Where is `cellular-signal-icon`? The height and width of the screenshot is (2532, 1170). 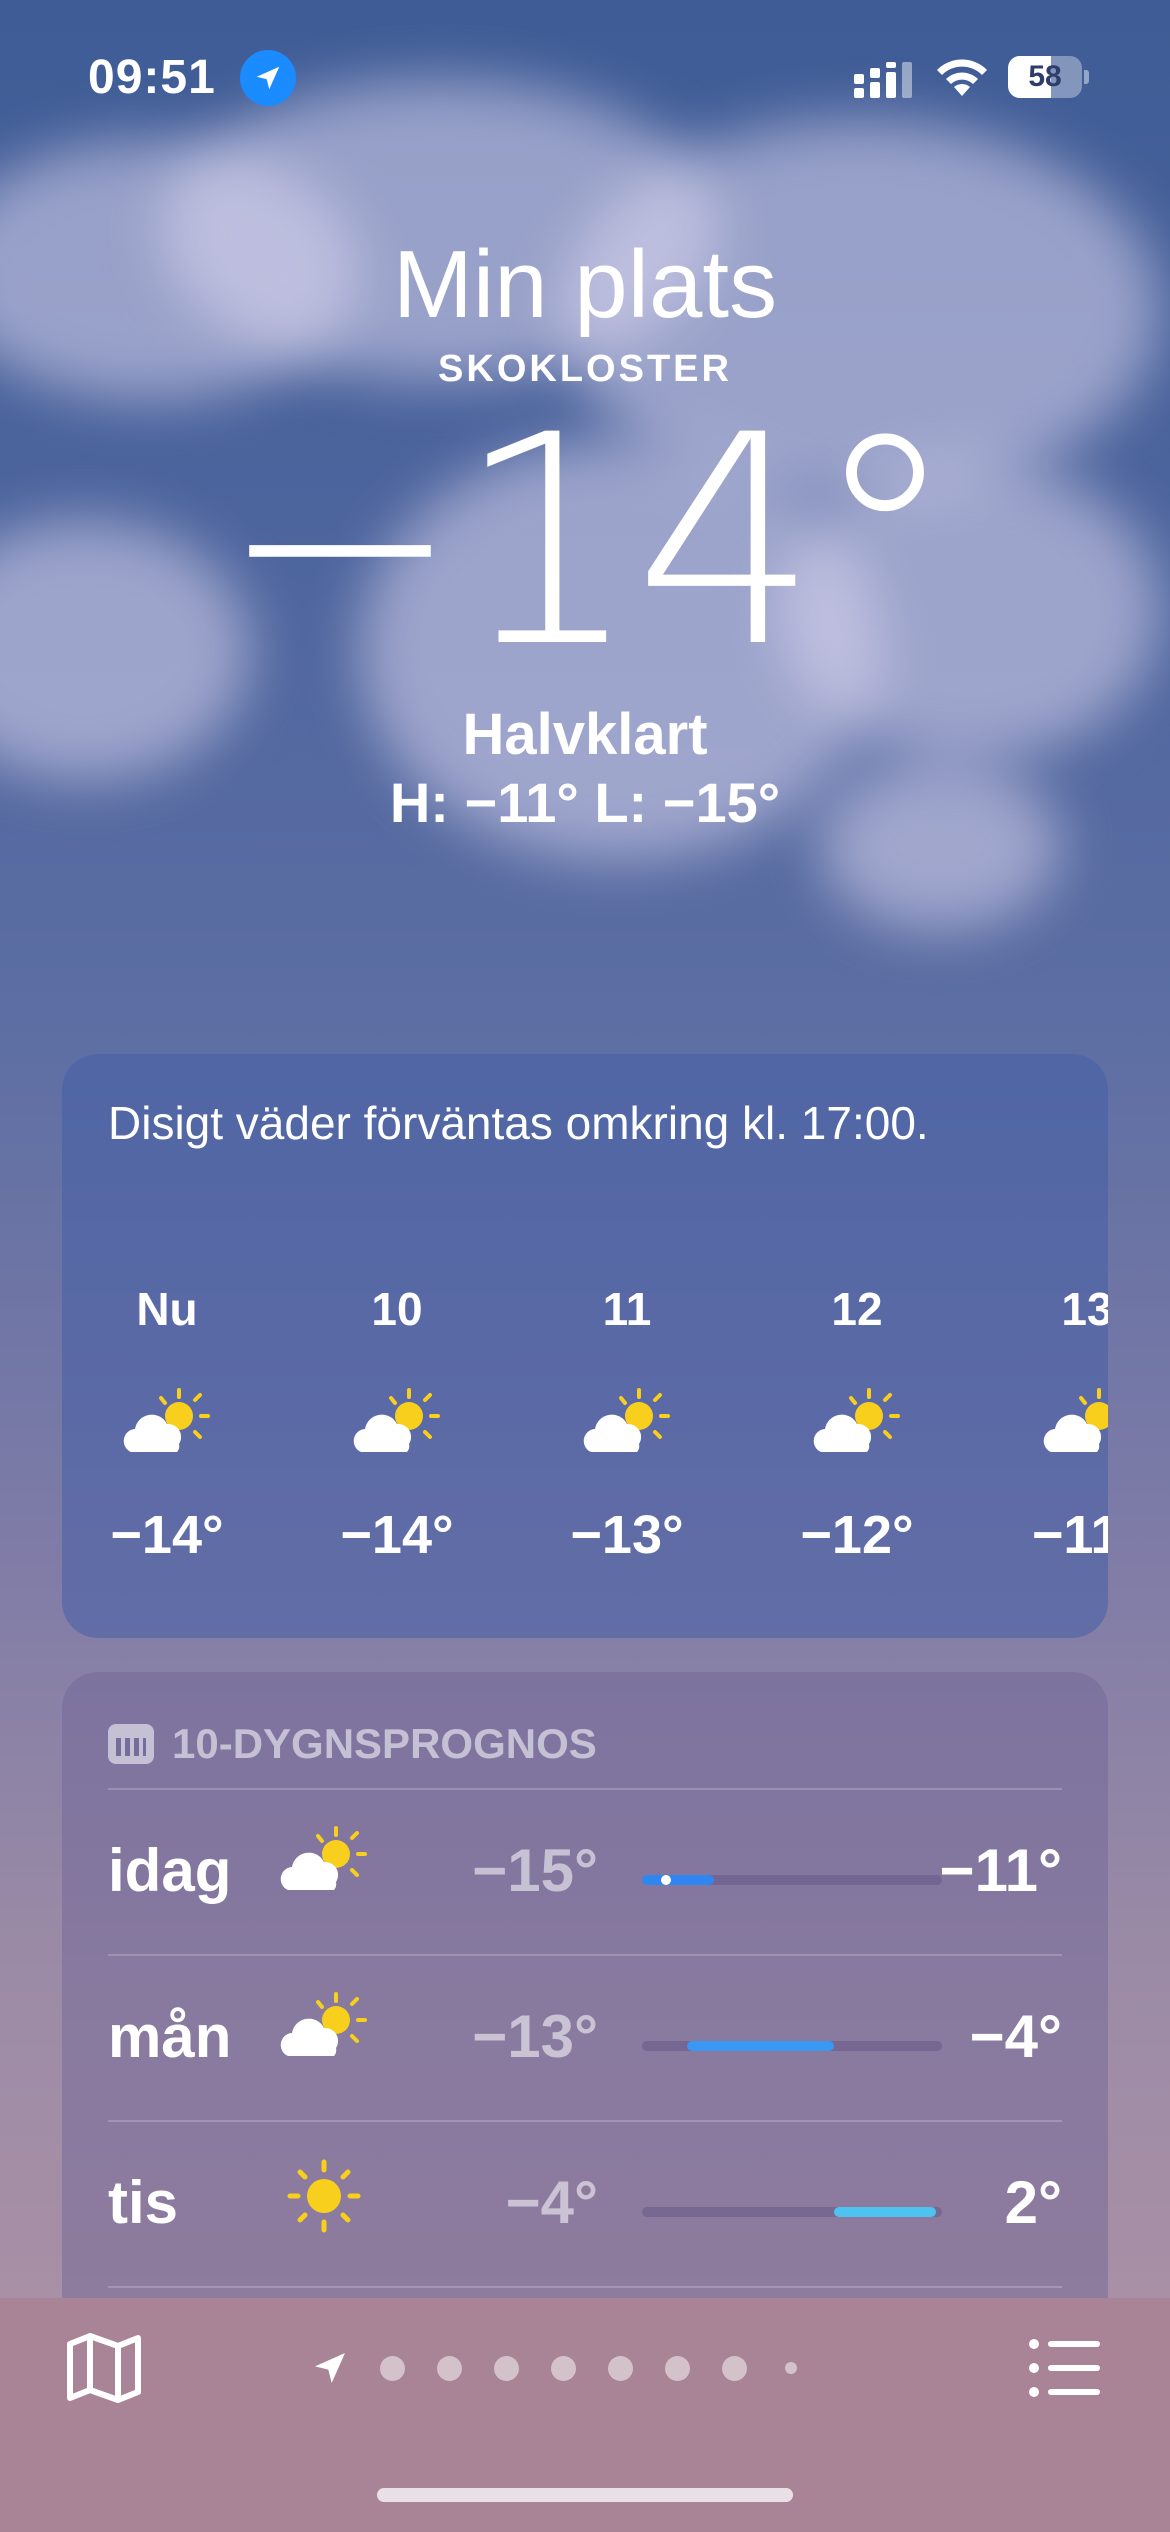 cellular-signal-icon is located at coordinates (883, 80).